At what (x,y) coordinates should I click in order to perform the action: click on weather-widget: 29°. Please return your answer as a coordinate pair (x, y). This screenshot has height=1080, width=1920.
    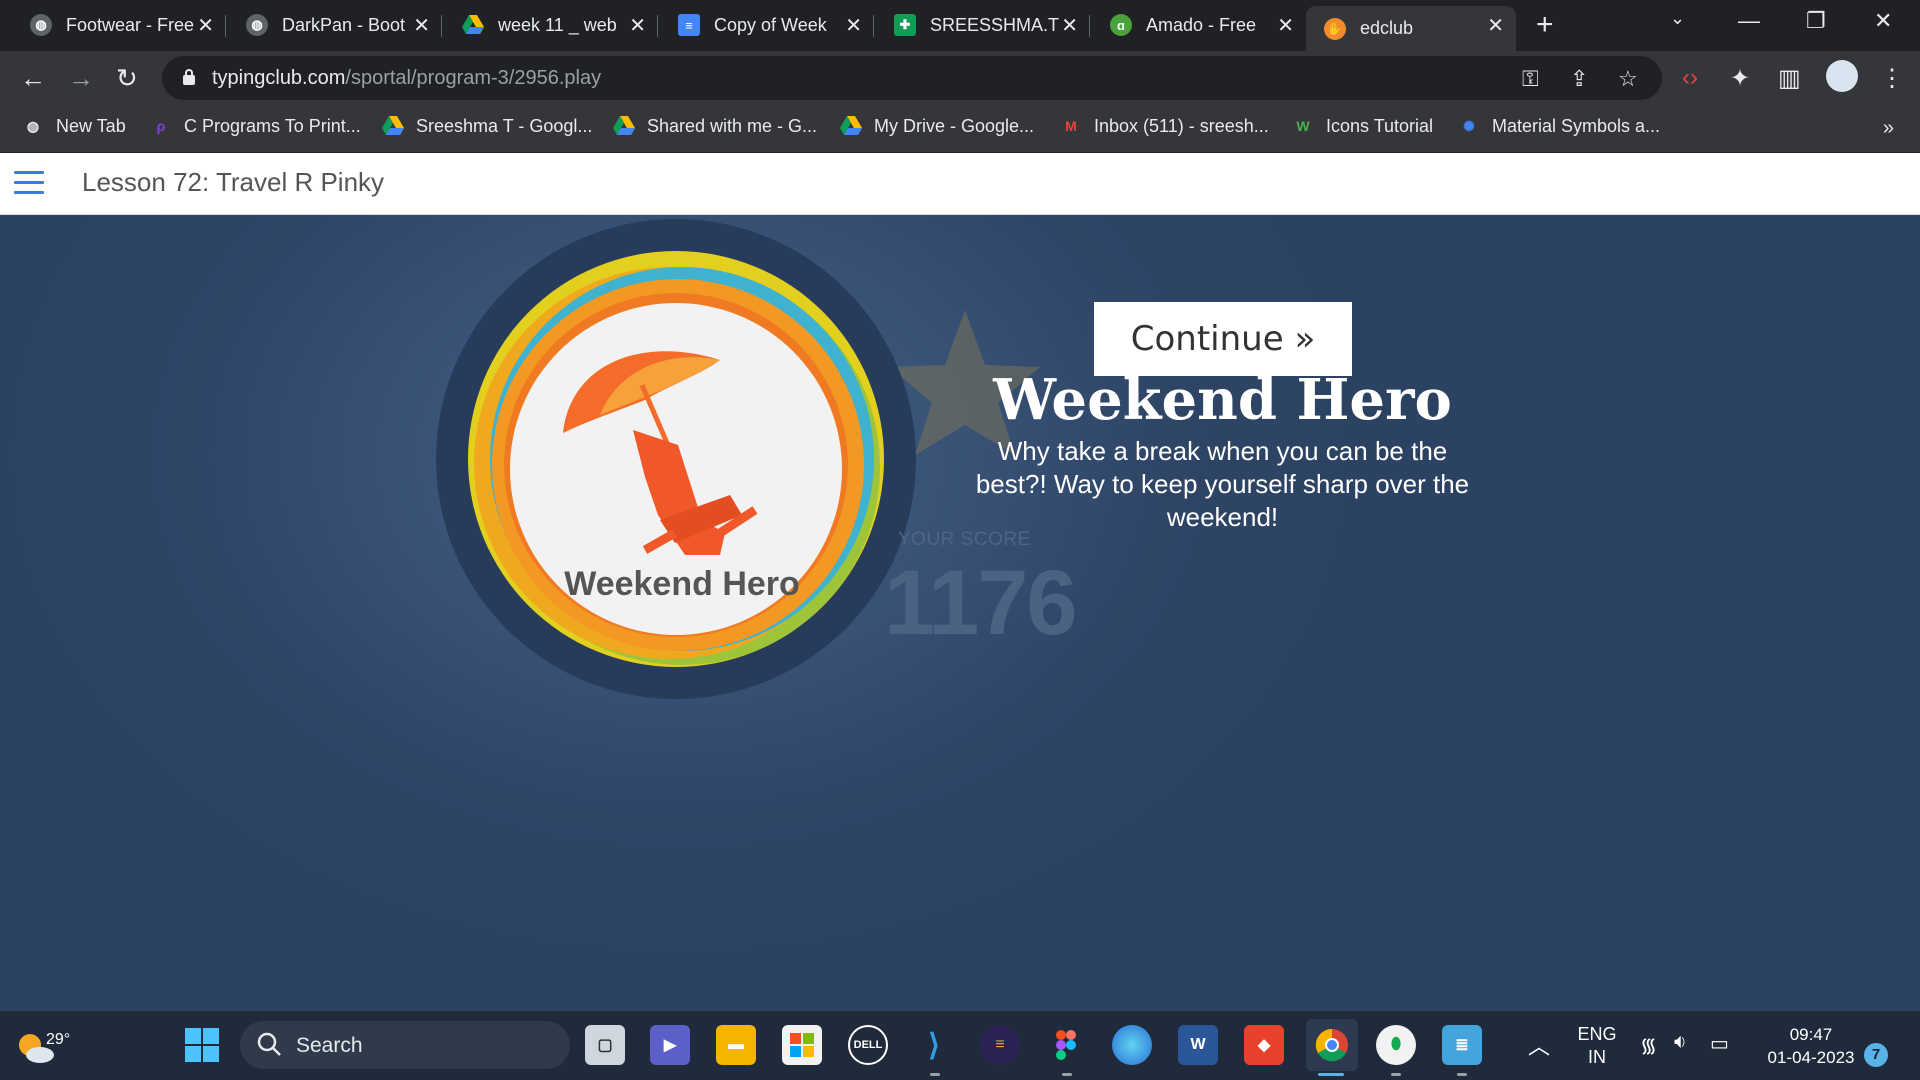
    Looking at the image, I should click on (42, 1045).